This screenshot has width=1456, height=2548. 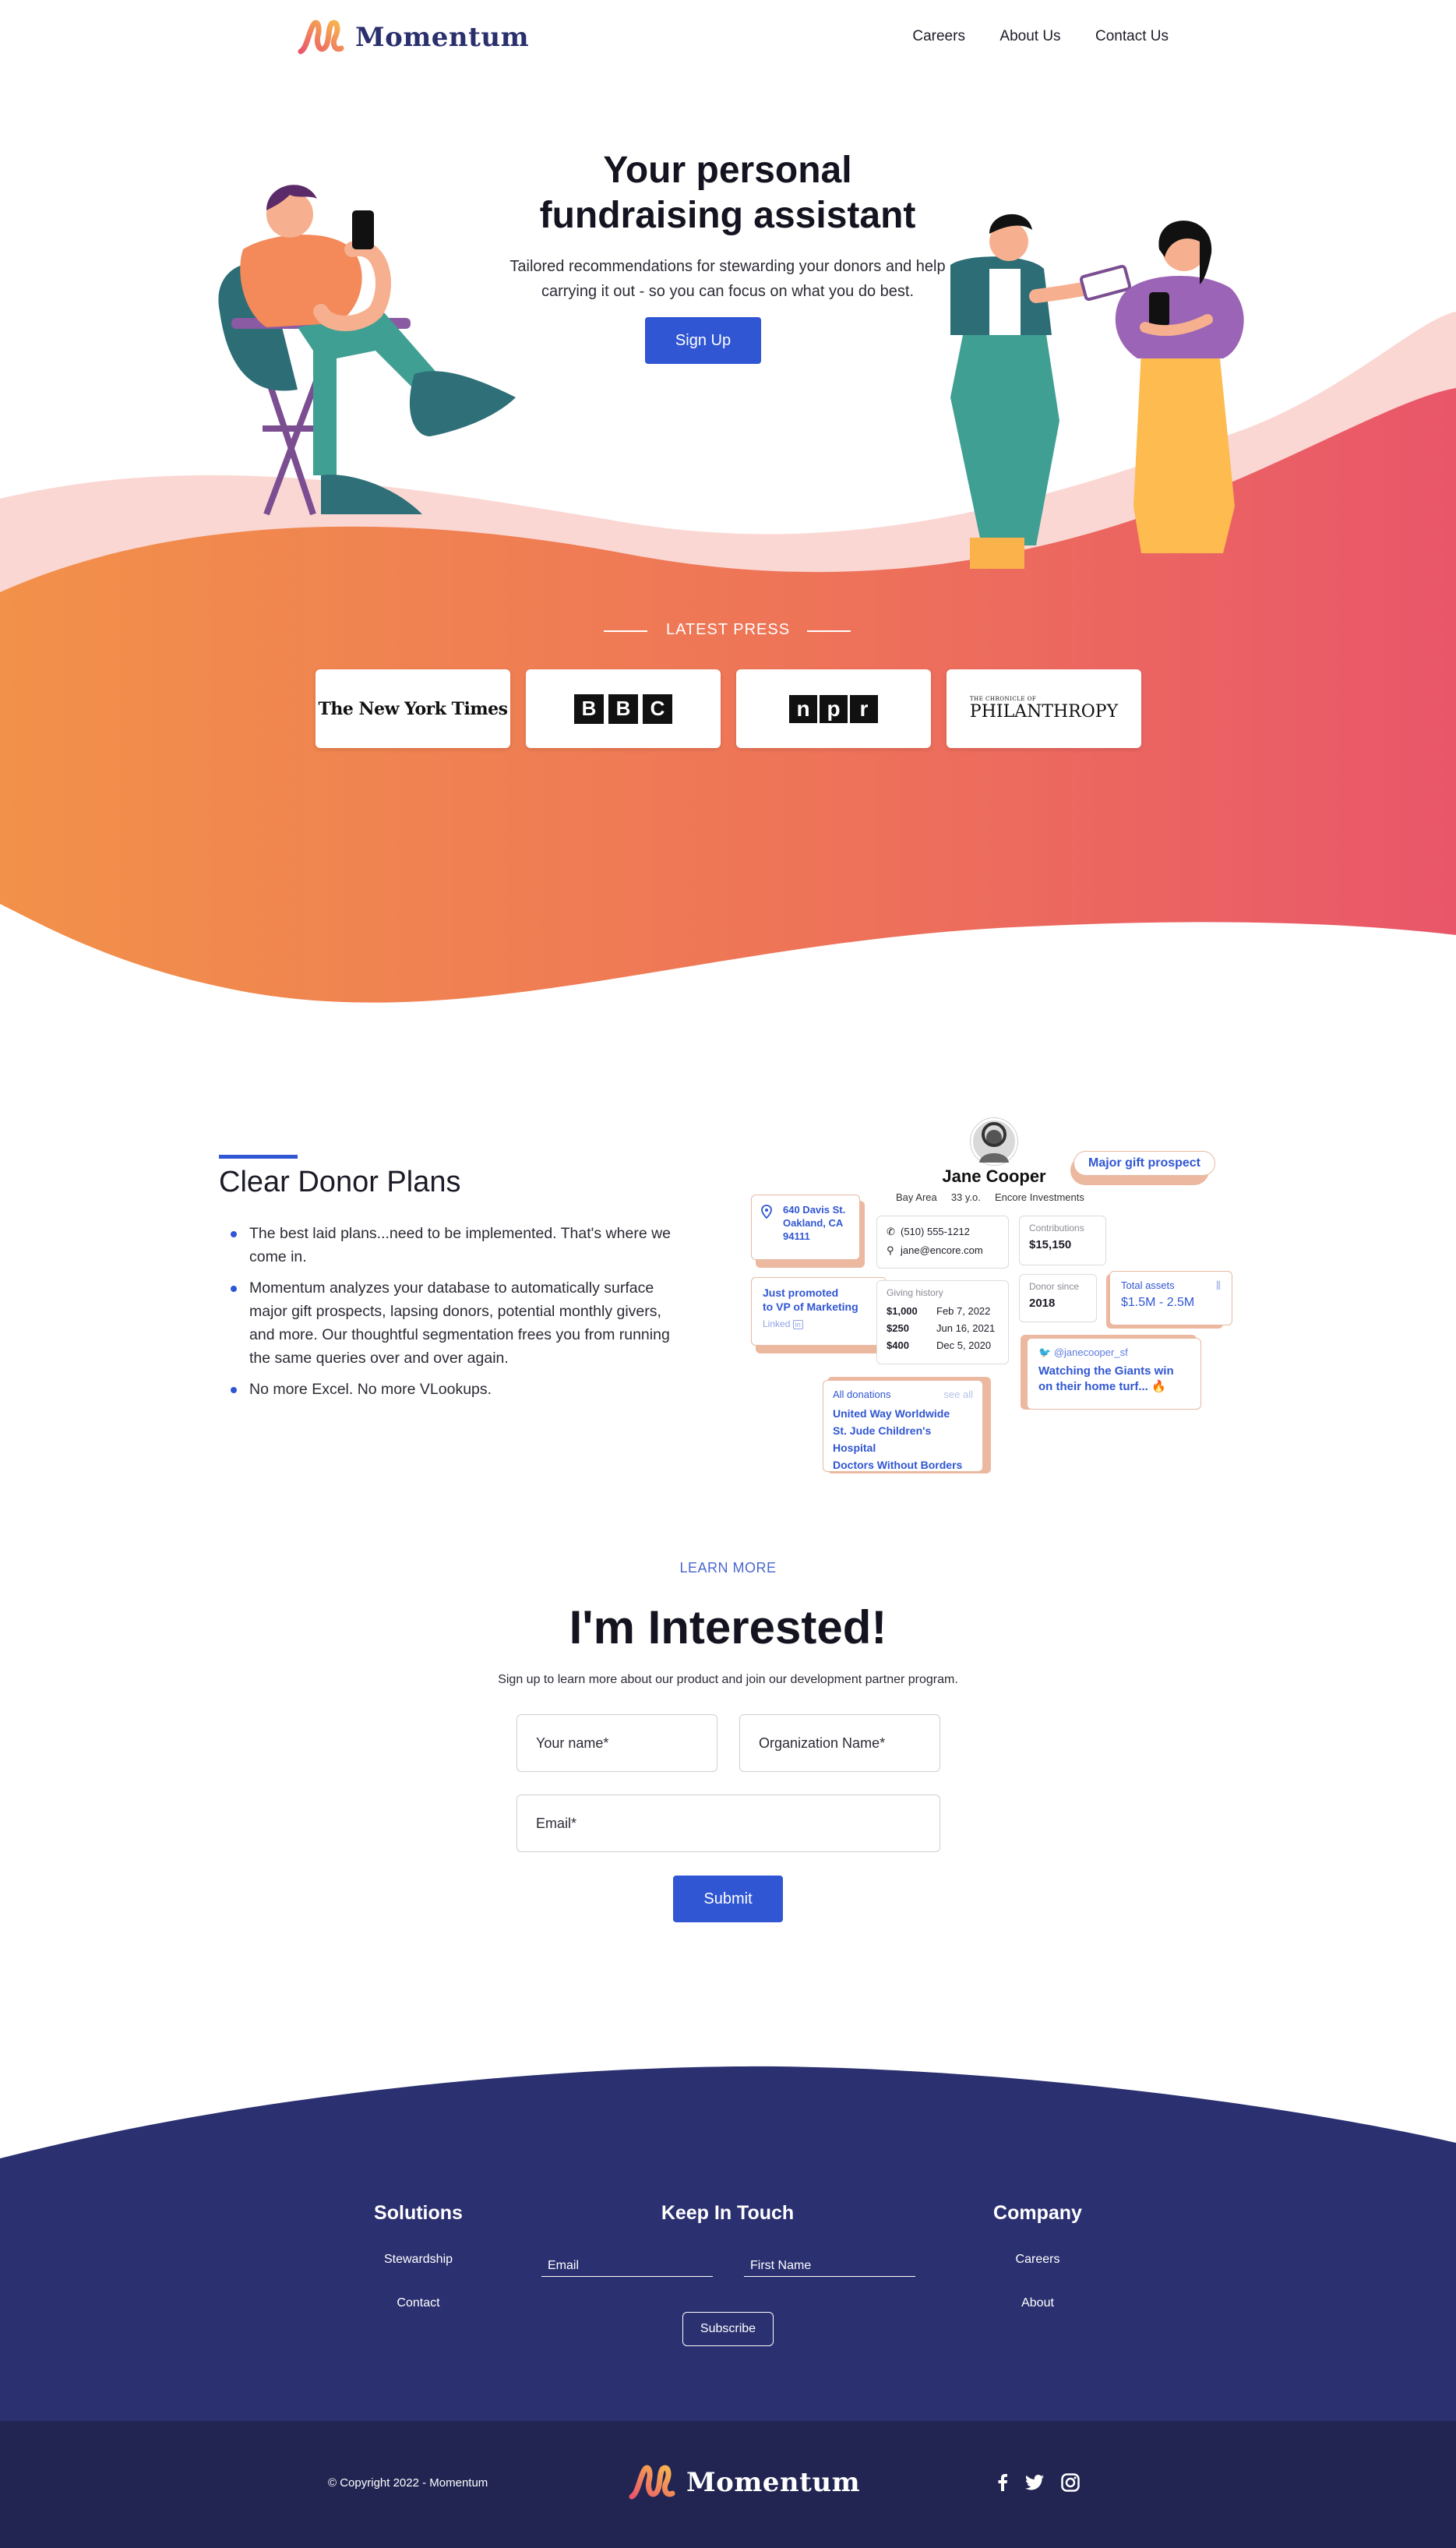 What do you see at coordinates (616, 1743) in the screenshot?
I see `your-name-field` at bounding box center [616, 1743].